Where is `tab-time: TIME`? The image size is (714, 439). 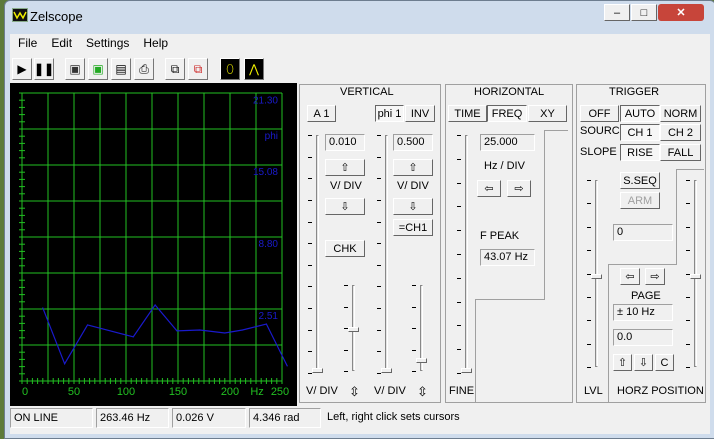 tab-time: TIME is located at coordinates (467, 113).